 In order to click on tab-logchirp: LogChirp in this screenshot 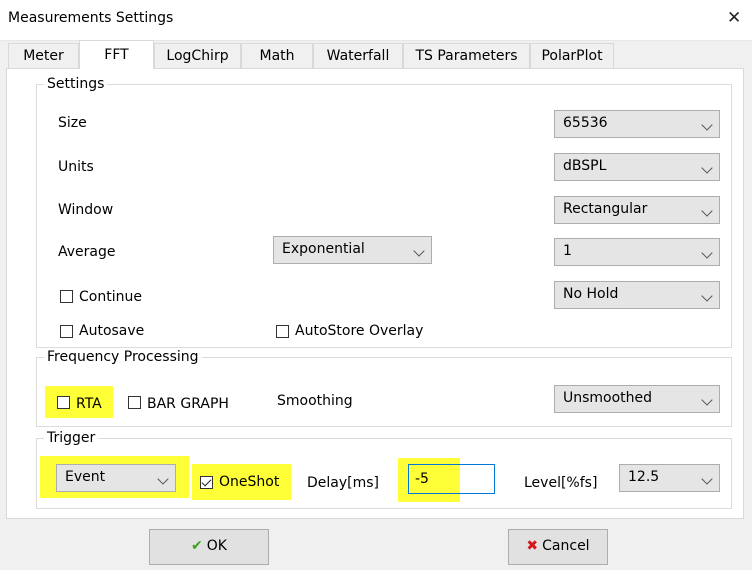, I will do `click(197, 55)`.